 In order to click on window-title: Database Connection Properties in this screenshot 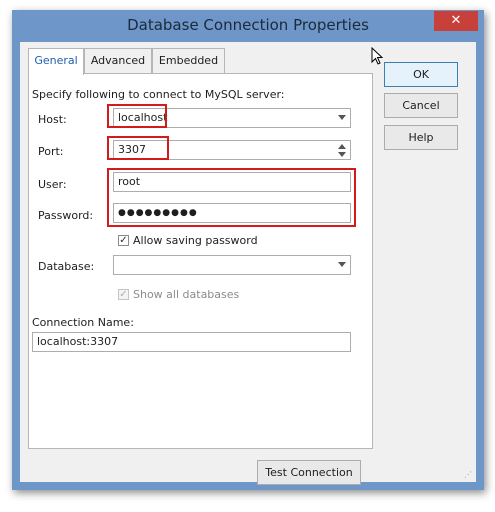, I will do `click(248, 25)`.